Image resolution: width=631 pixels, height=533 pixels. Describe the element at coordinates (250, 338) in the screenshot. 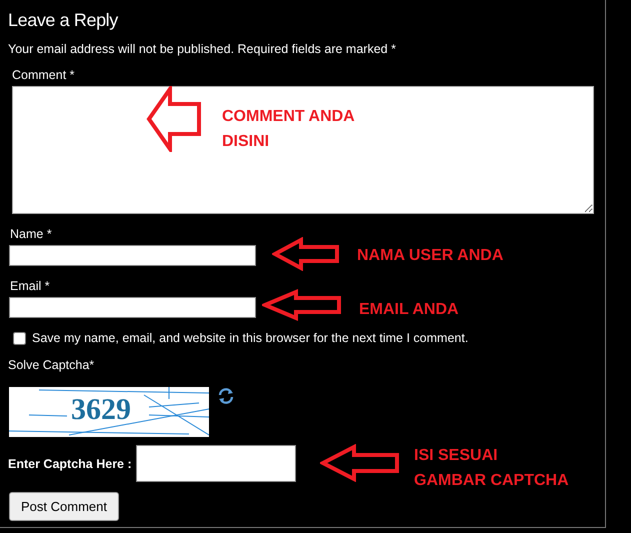

I see `save-info-label: Save my name, email, and website in this browser for the next time I comment.` at that location.